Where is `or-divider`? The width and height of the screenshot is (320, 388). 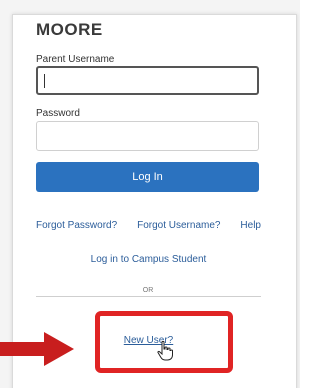
or-divider is located at coordinates (148, 296).